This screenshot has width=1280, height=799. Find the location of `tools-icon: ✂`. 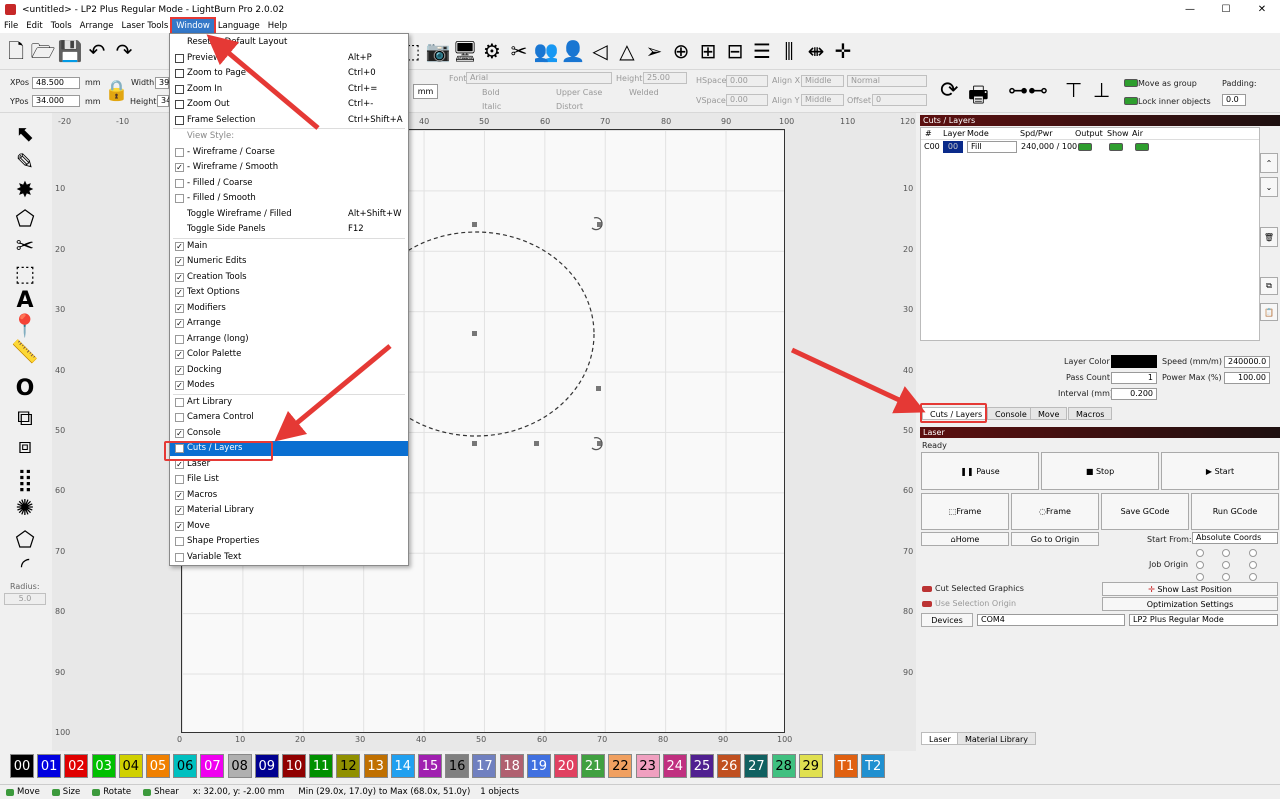

tools-icon: ✂ is located at coordinates (519, 51).